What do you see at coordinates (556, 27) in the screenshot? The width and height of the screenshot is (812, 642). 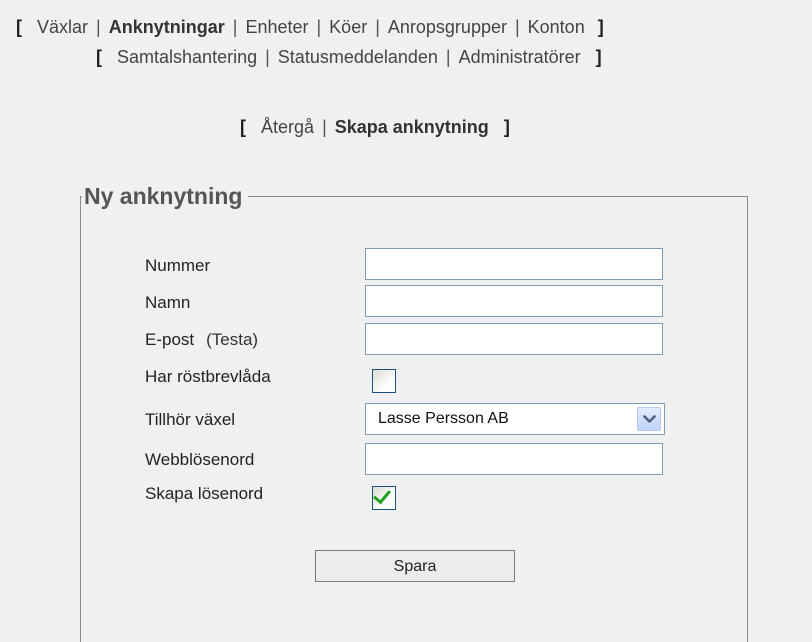 I see `nav-link-konton: Konton` at bounding box center [556, 27].